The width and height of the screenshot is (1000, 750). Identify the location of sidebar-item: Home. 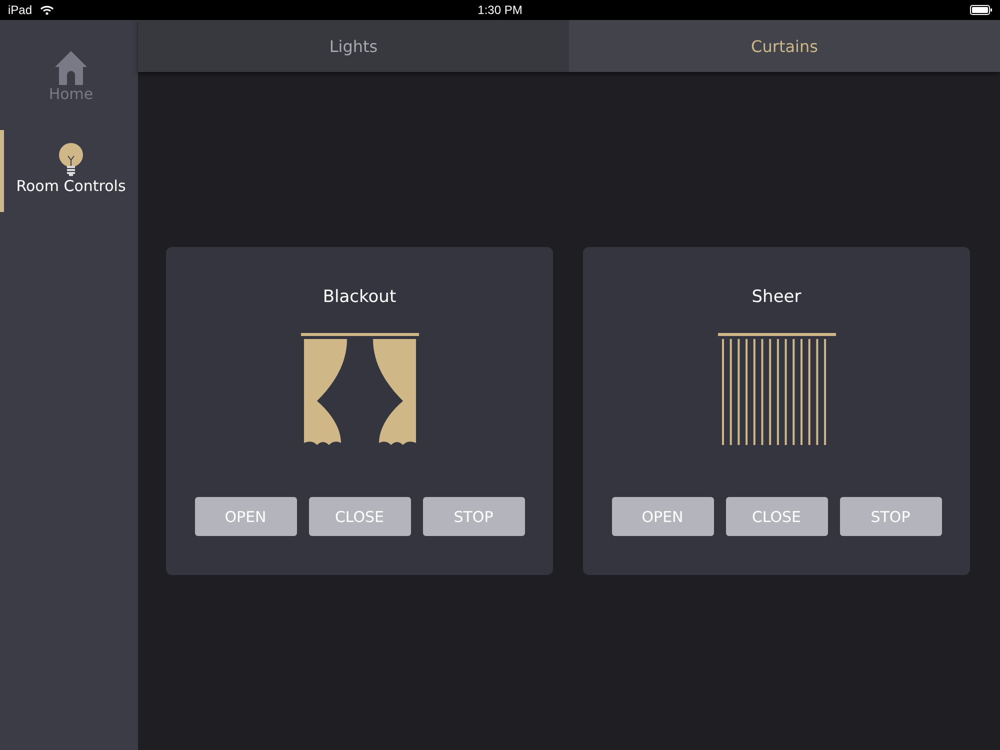
(69, 79).